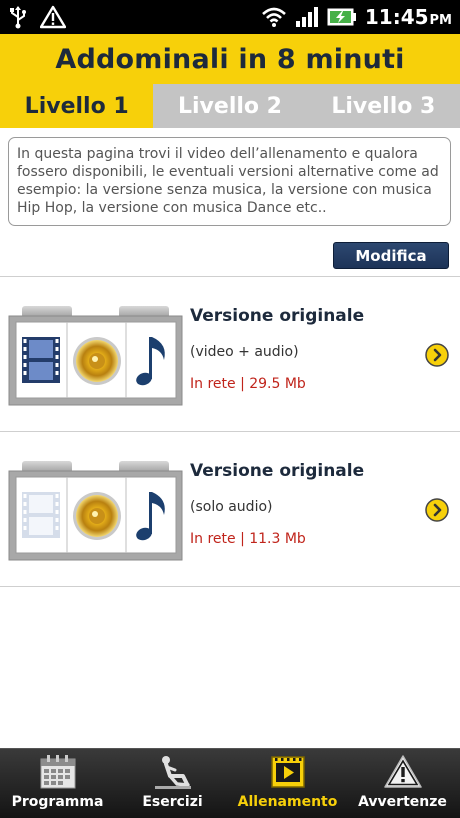 This screenshot has width=460, height=818. I want to click on level-tabs: Livello 1 Livello 2 Livello 3, so click(230, 106).